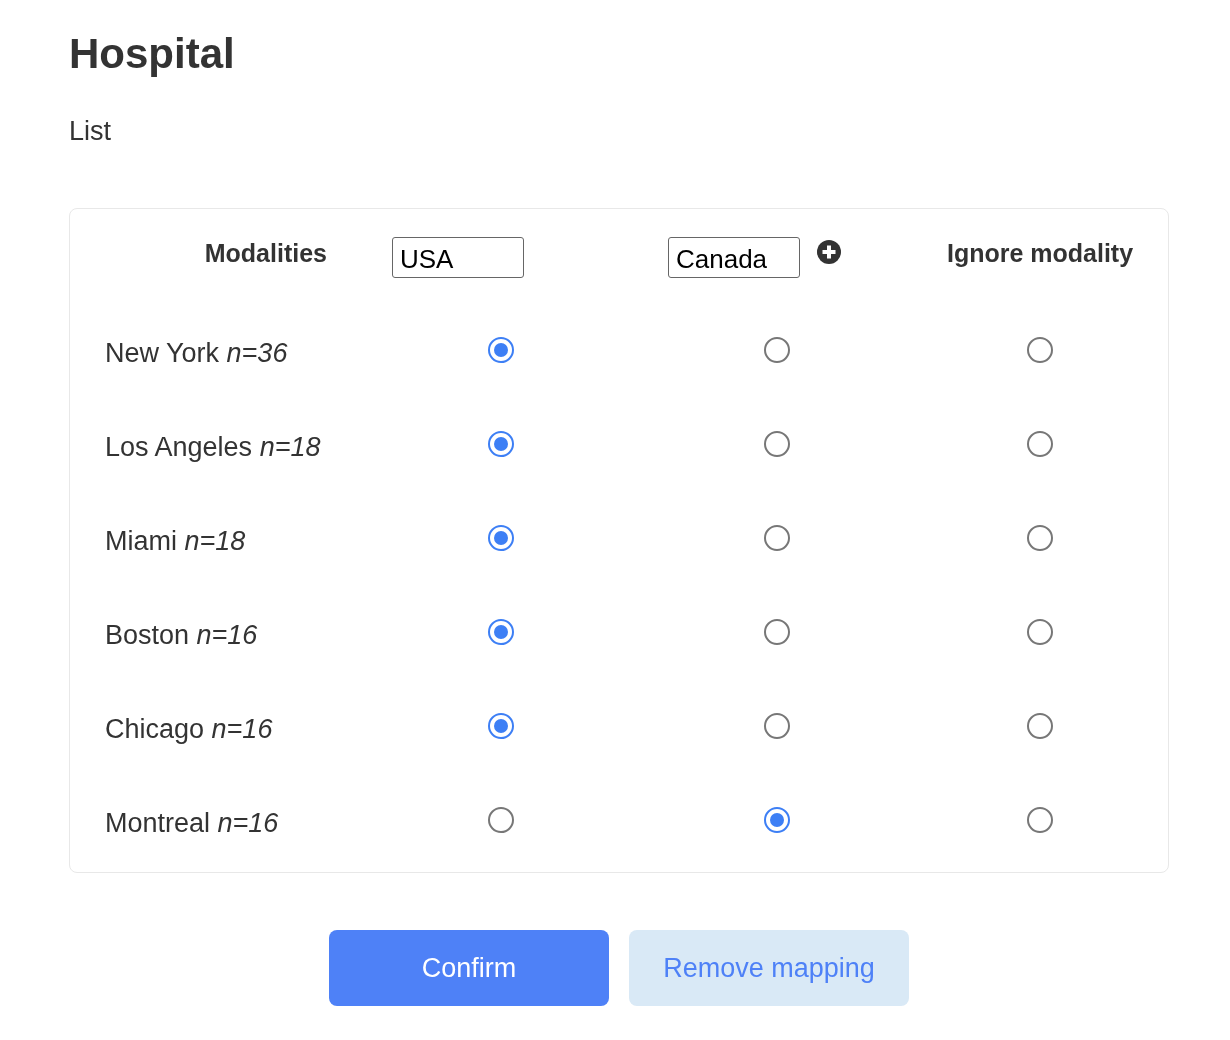  What do you see at coordinates (1040, 253) in the screenshot?
I see `column-header: Ignore modality` at bounding box center [1040, 253].